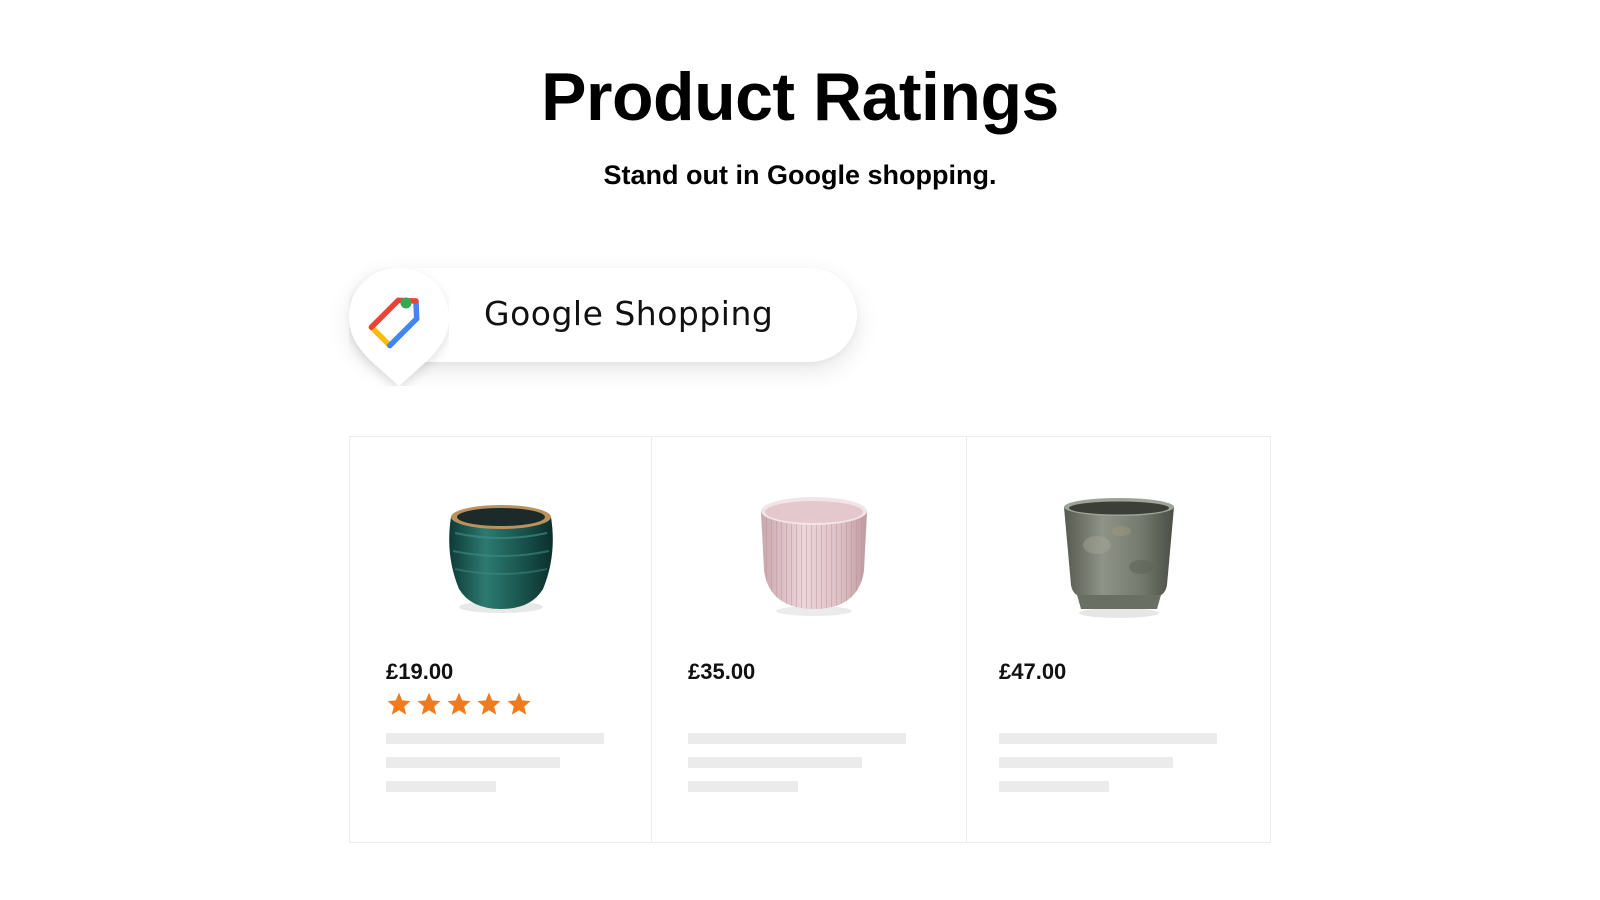 This screenshot has width=1600, height=900. Describe the element at coordinates (399, 327) in the screenshot. I see `google-shopping-tag-icon` at that location.